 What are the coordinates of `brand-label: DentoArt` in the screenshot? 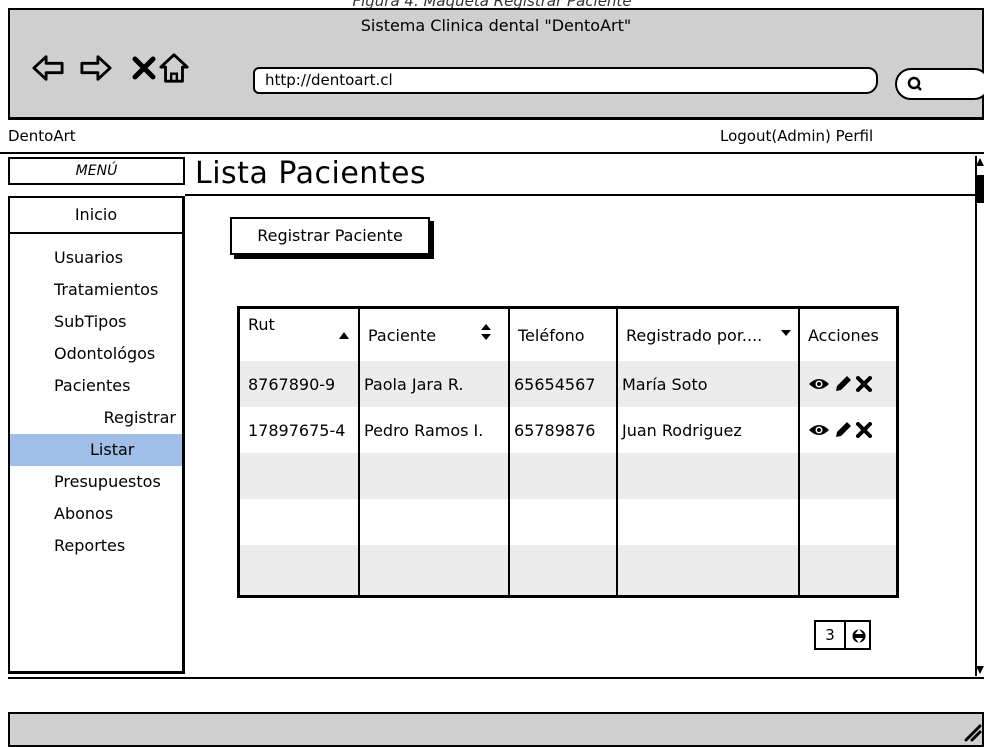 It's located at (42, 136).